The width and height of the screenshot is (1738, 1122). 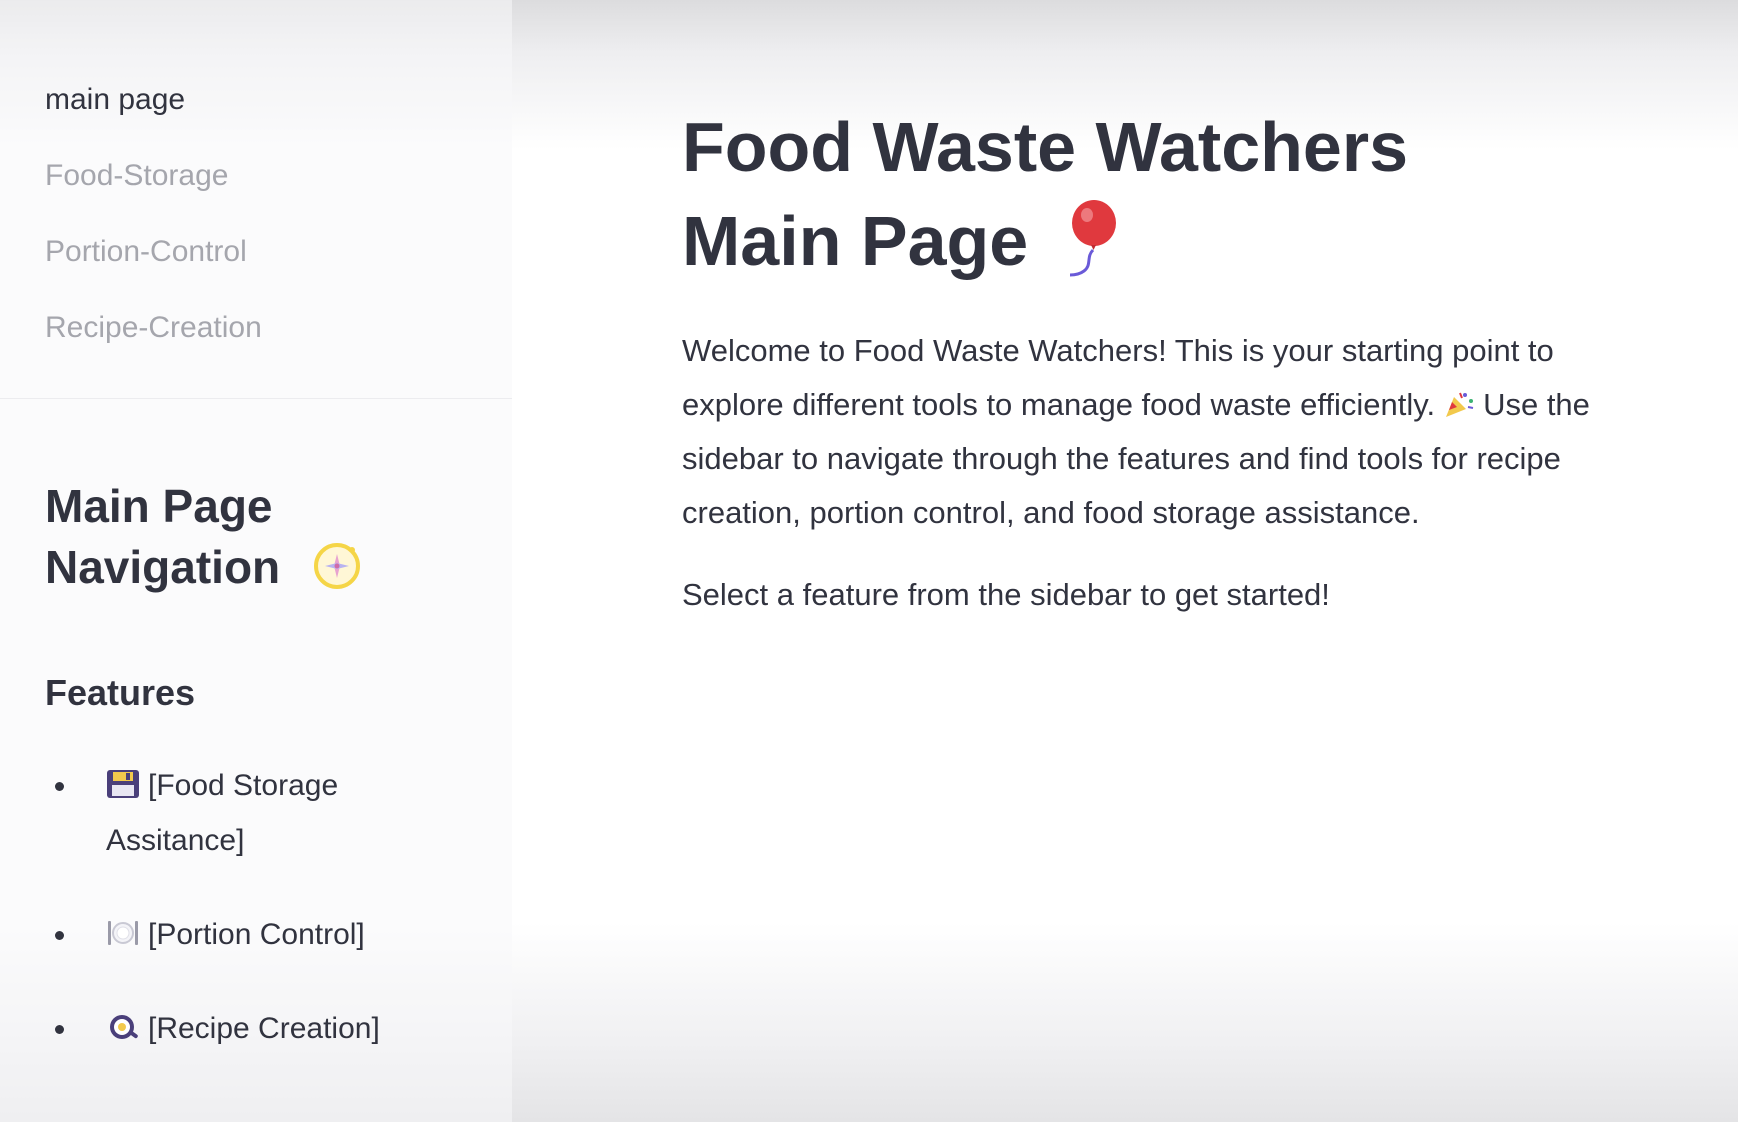 What do you see at coordinates (120, 692) in the screenshot?
I see `features-heading: Features` at bounding box center [120, 692].